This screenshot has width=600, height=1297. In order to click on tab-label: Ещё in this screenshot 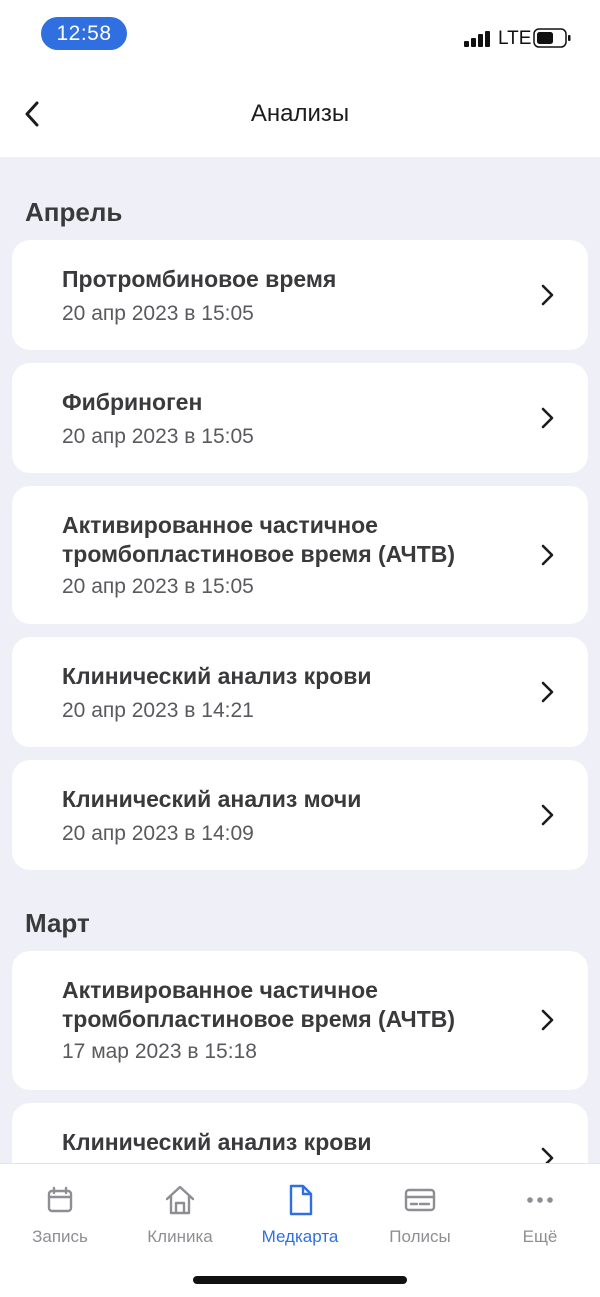, I will do `click(540, 1236)`.